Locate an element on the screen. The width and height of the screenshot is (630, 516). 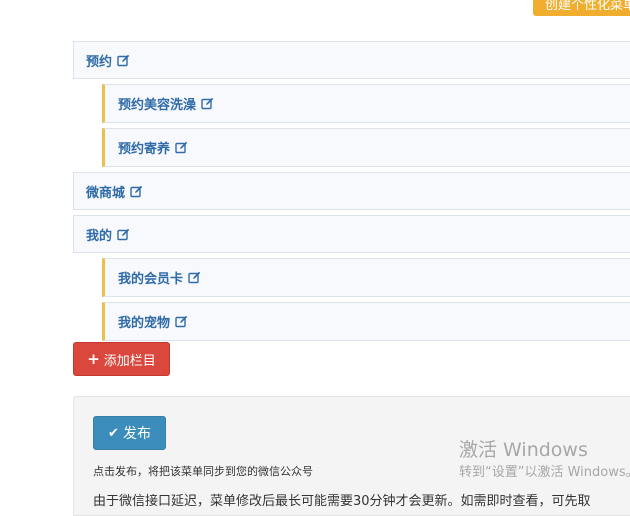
publish-button: ✔ 发布 is located at coordinates (129, 433).